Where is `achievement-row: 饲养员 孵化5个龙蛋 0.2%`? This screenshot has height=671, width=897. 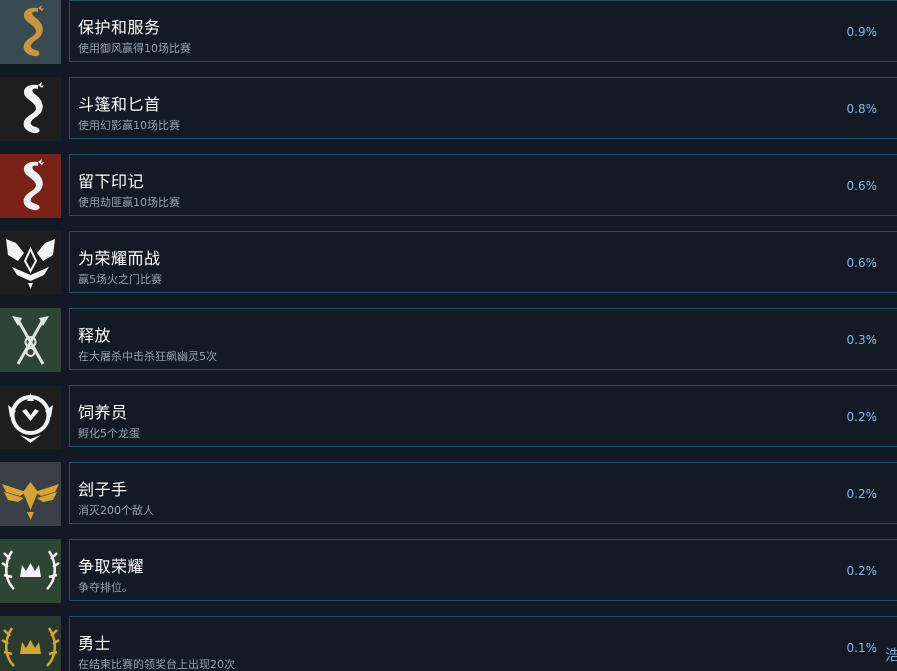
achievement-row: 饲养员 孵化5个龙蛋 0.2% is located at coordinates (448, 417).